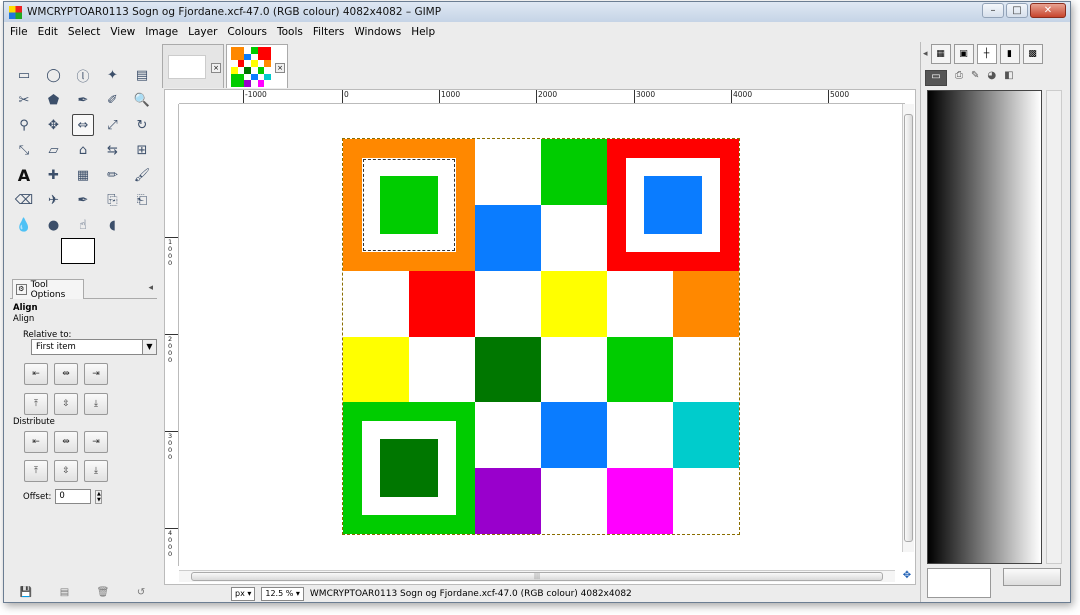  What do you see at coordinates (142, 175) in the screenshot?
I see `paintbrush-tool-icon: 🖌` at bounding box center [142, 175].